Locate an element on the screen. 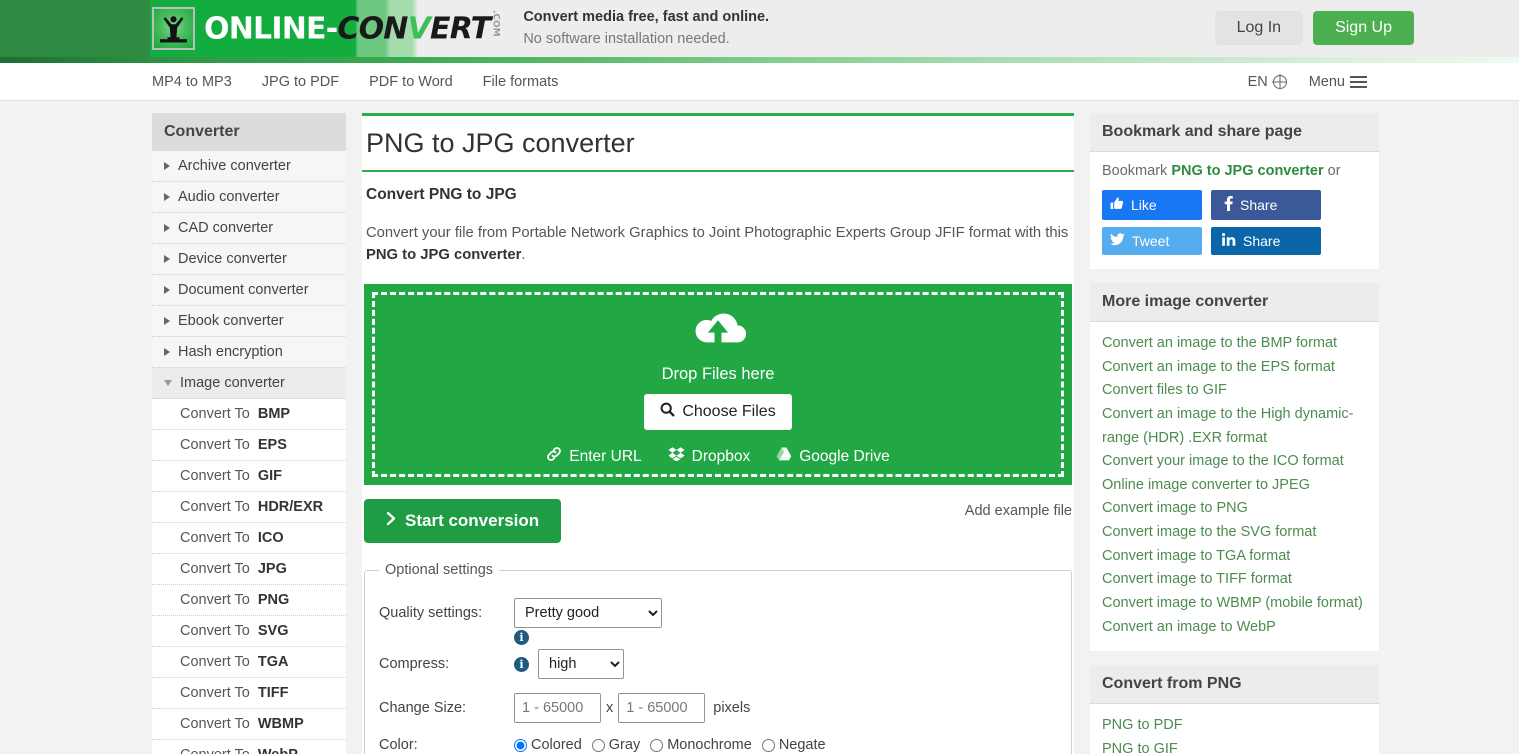  site-logo: ONLINE-CONVERT.COM is located at coordinates (326, 28).